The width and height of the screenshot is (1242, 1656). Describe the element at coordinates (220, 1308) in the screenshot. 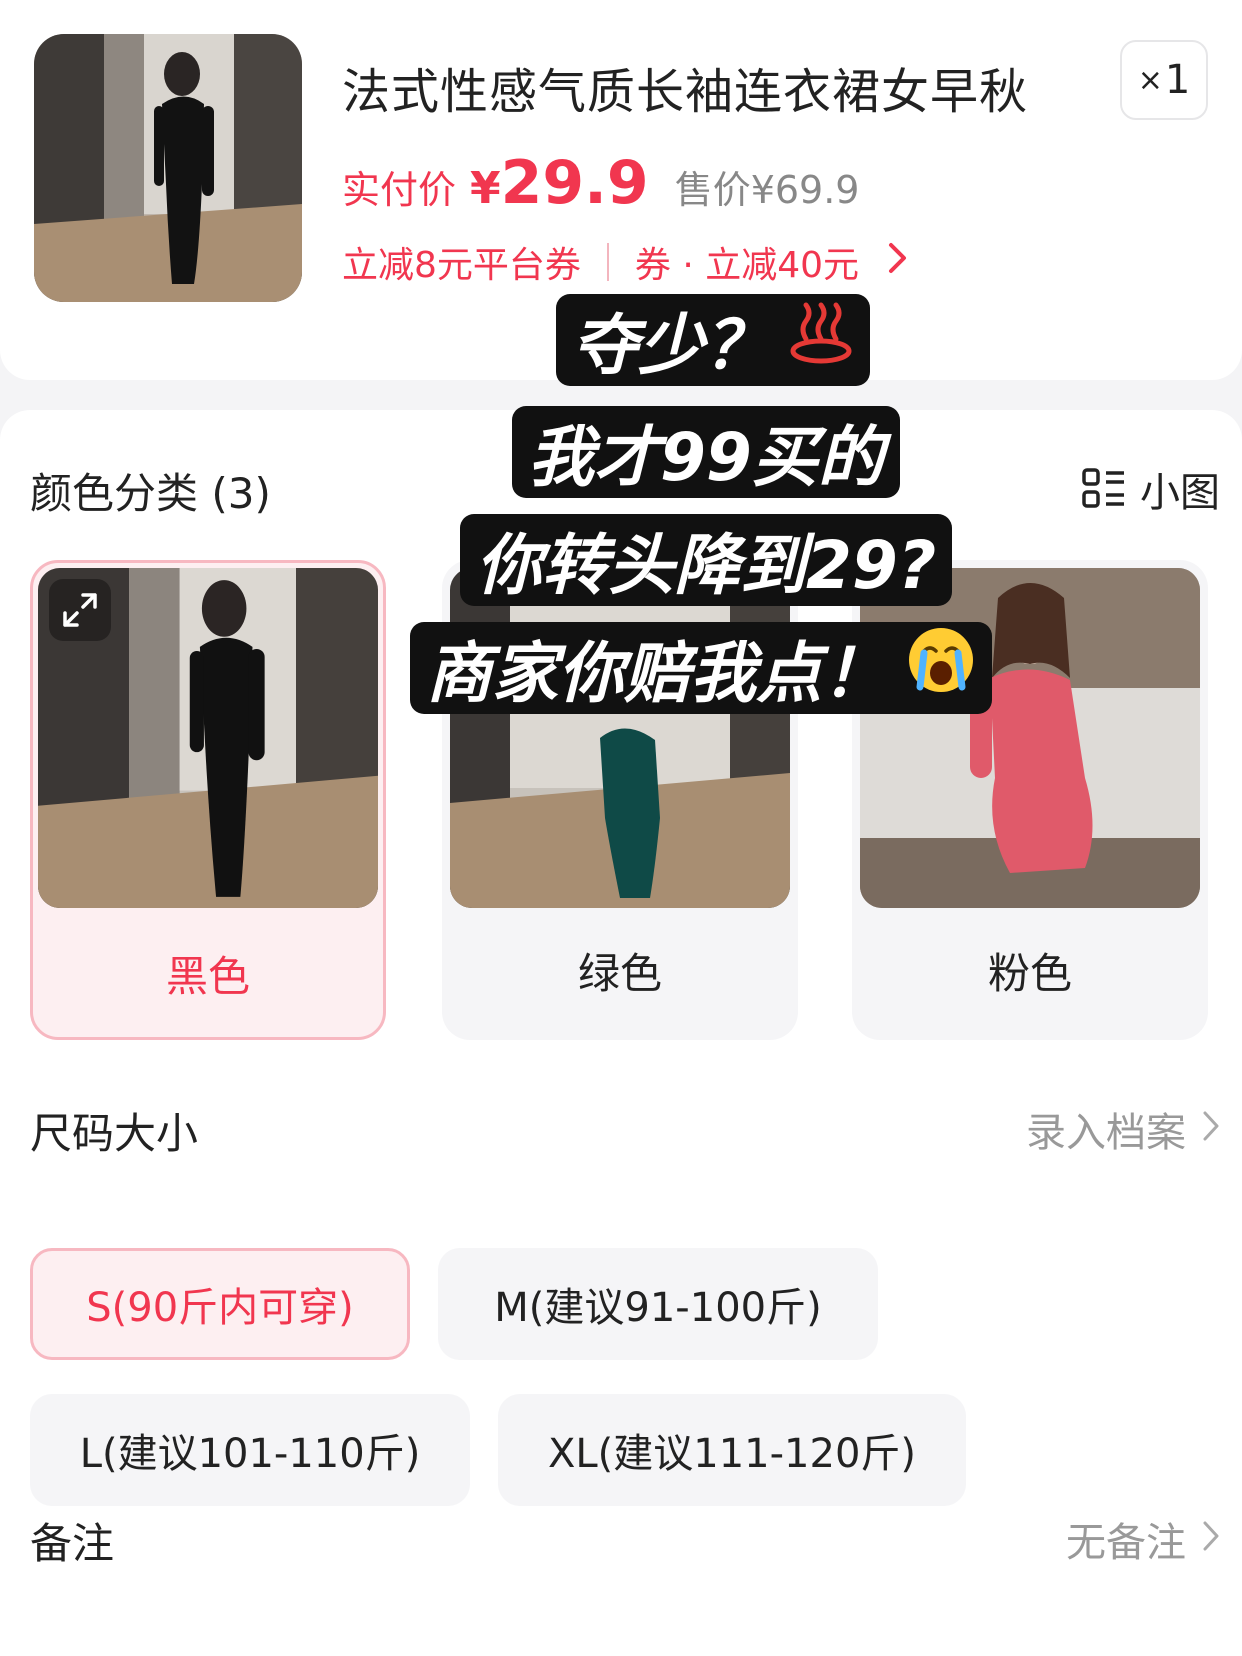

I see `size-label-s: S(90斤内可穿)` at that location.